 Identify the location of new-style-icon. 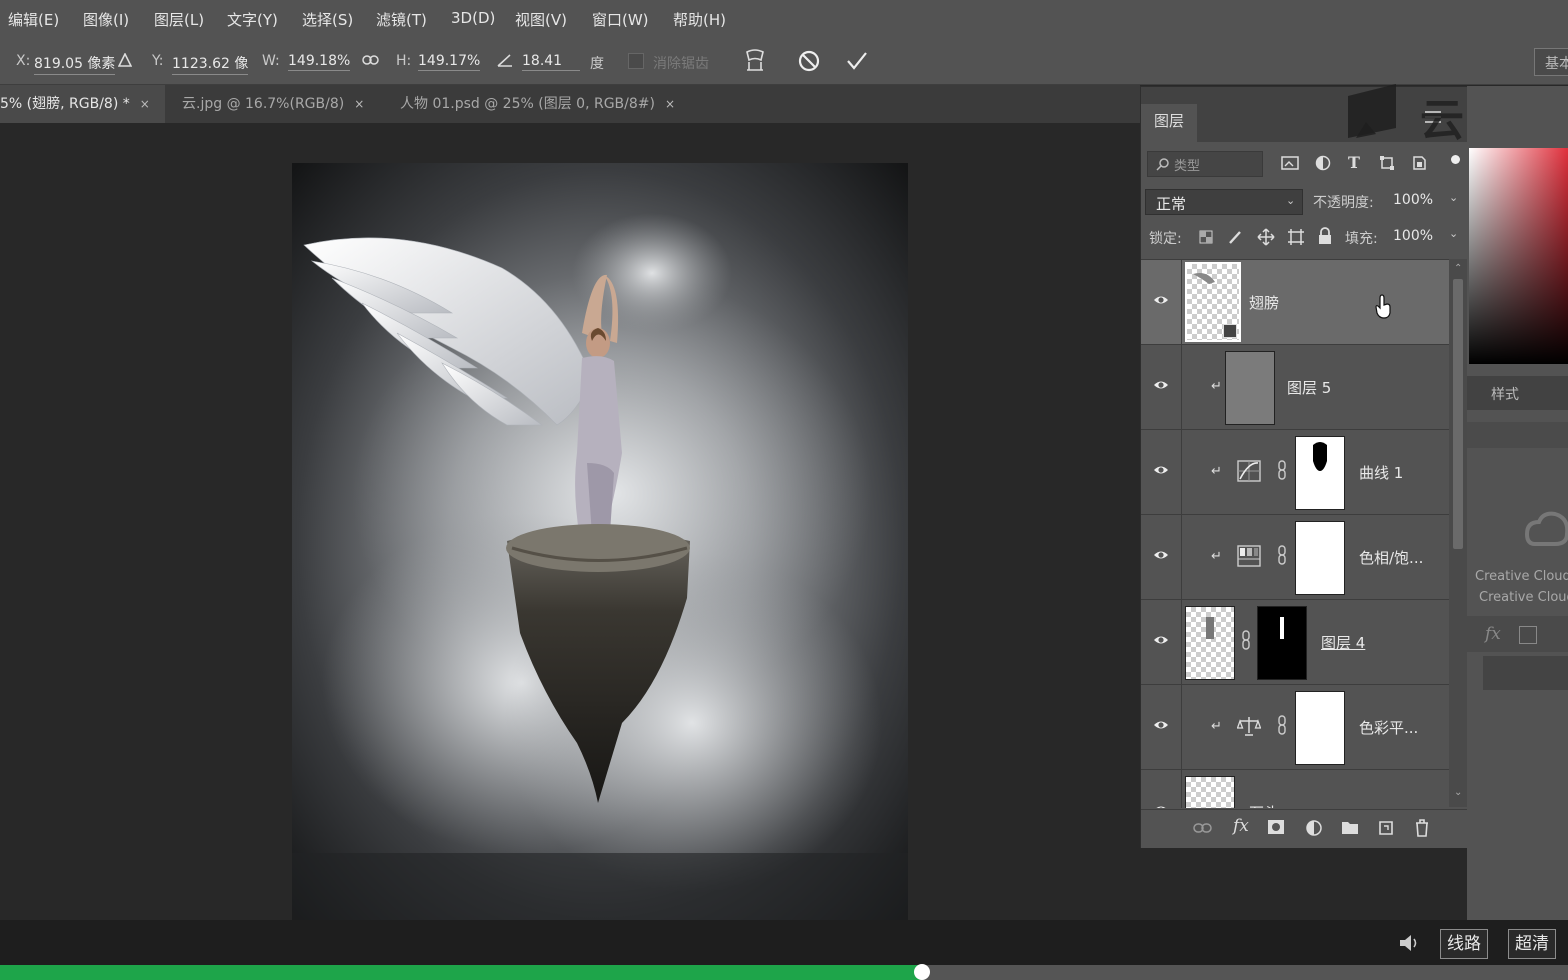
(1528, 635).